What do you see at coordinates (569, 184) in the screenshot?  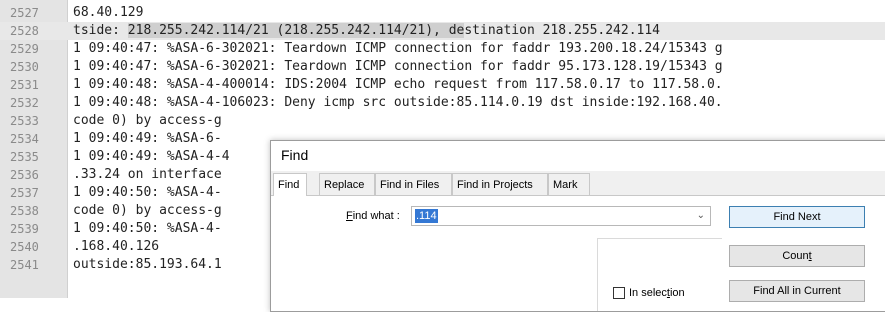 I see `tab-mark: Mark` at bounding box center [569, 184].